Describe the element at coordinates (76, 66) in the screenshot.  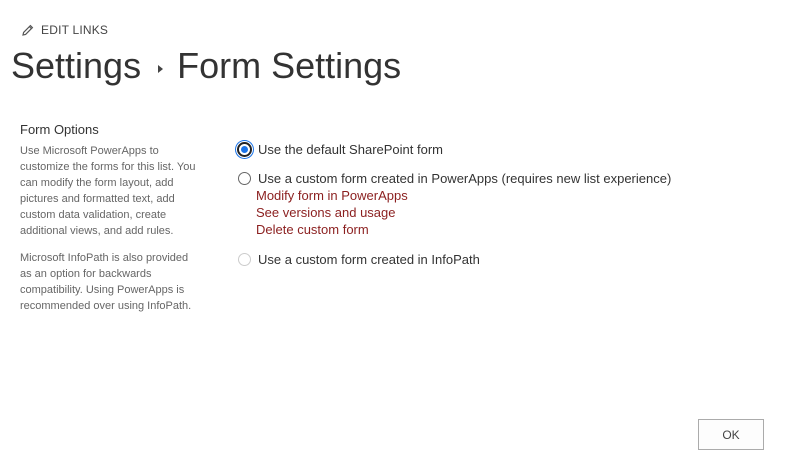
I see `breadcrumb-settings-link: Settings` at that location.